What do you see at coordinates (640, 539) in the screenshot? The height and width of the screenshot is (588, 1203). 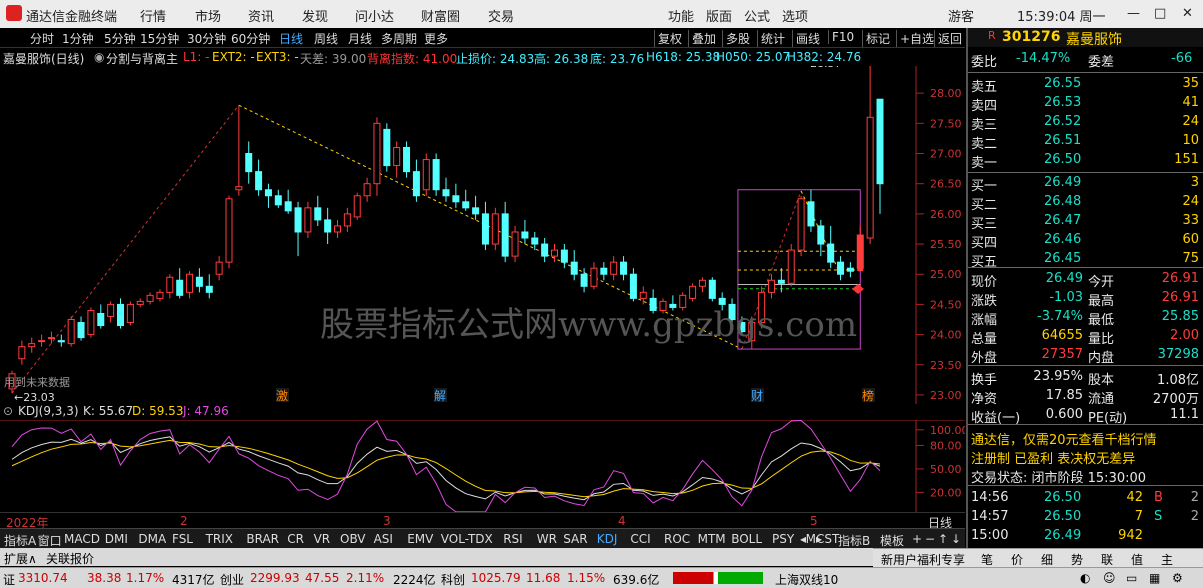 I see `indicator-tab-cci: CCI` at bounding box center [640, 539].